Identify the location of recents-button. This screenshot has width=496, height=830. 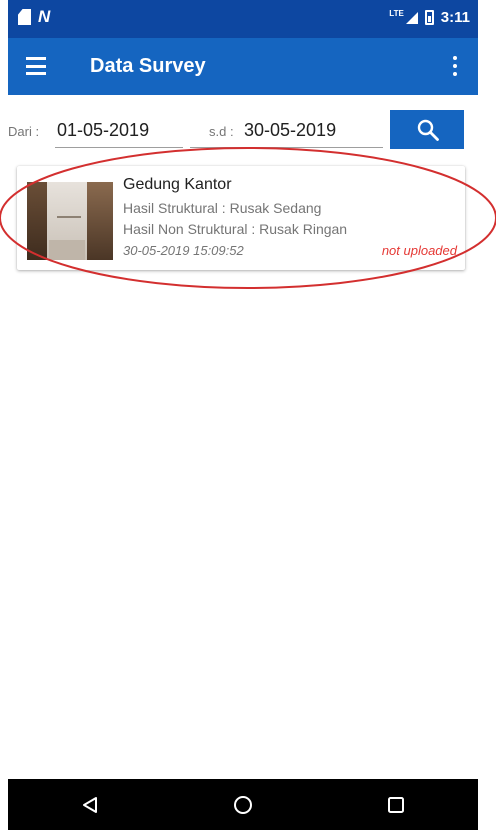
(396, 804).